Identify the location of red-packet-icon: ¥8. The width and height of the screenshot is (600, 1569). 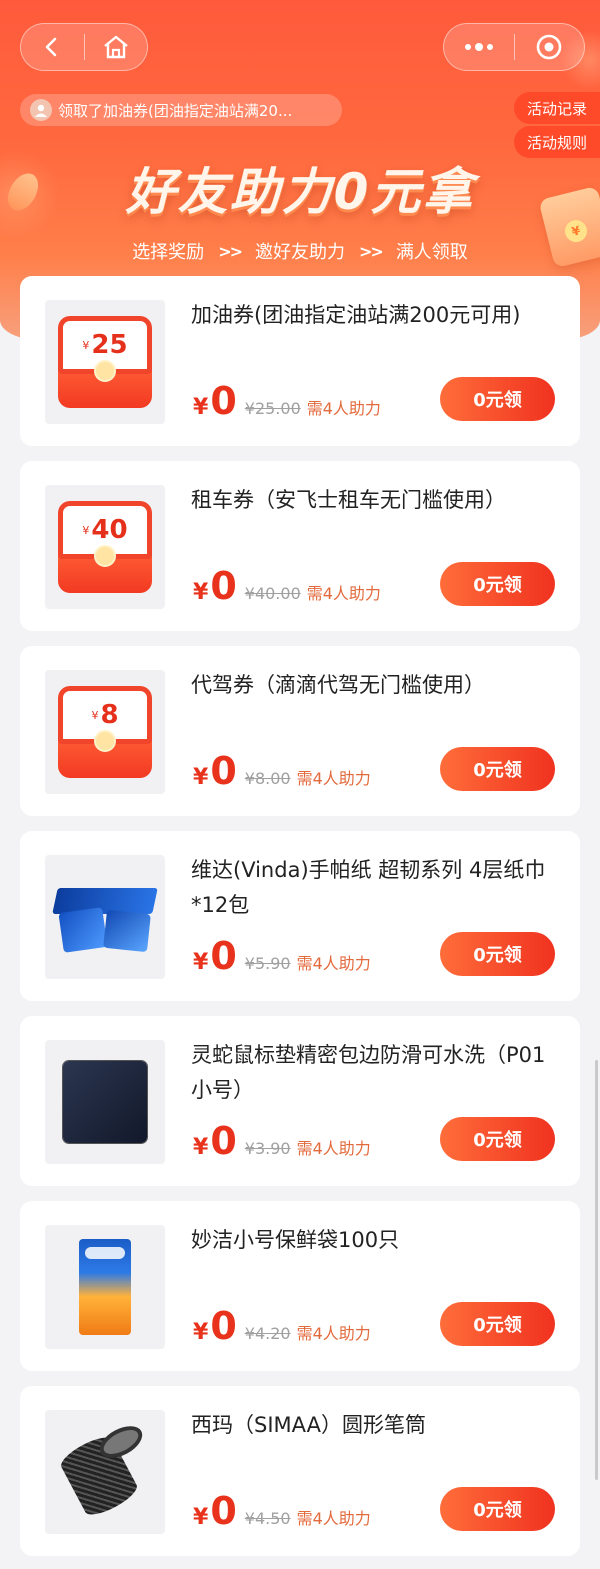
(105, 732).